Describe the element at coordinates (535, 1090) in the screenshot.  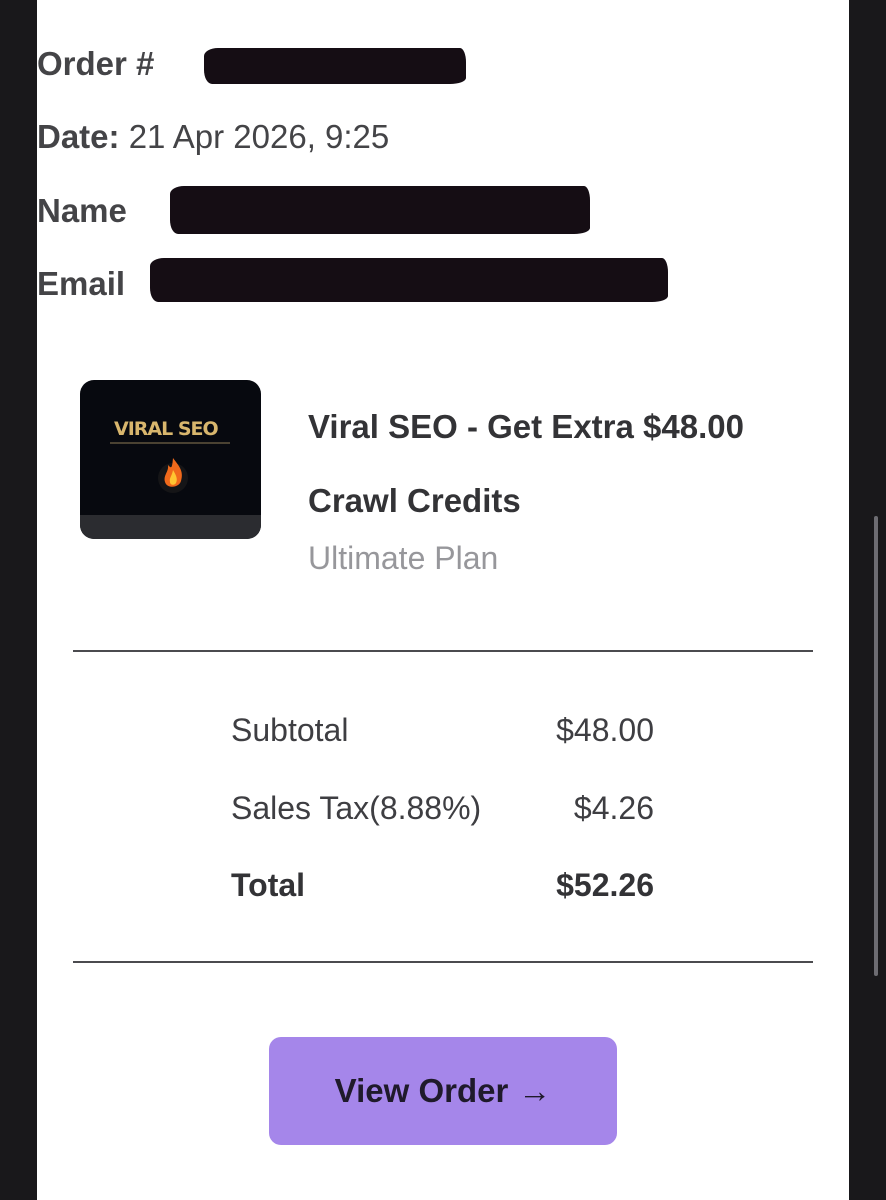
I see `arrow-right-icon: →` at that location.